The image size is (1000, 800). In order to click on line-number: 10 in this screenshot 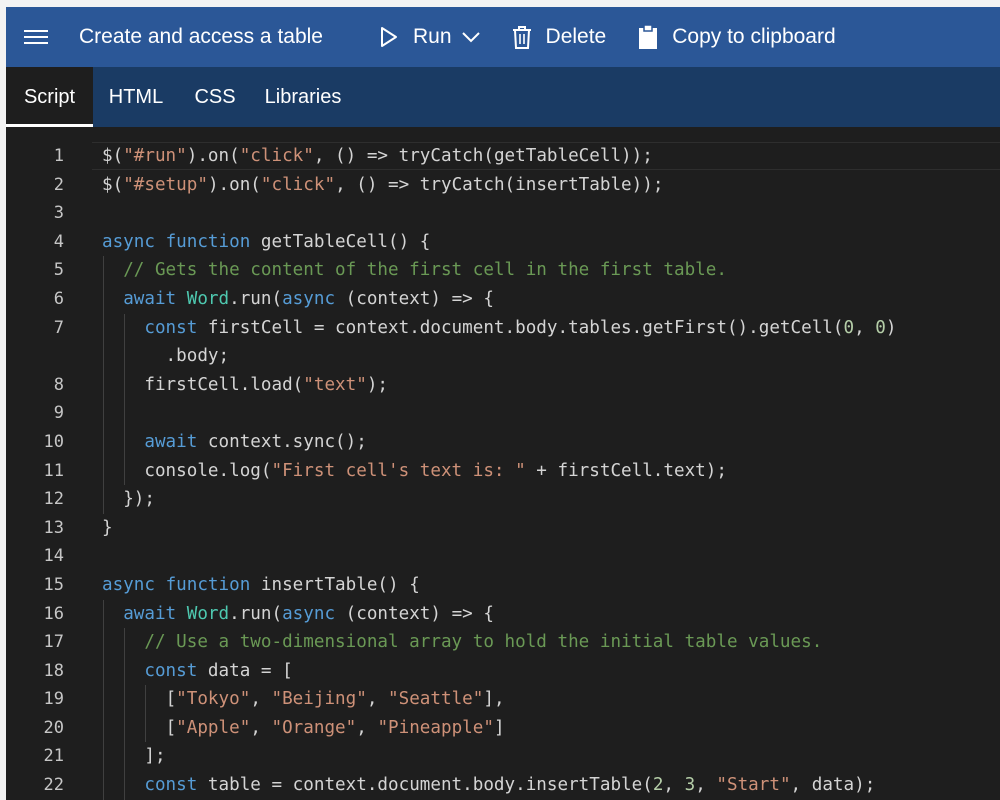, I will do `click(53, 441)`.